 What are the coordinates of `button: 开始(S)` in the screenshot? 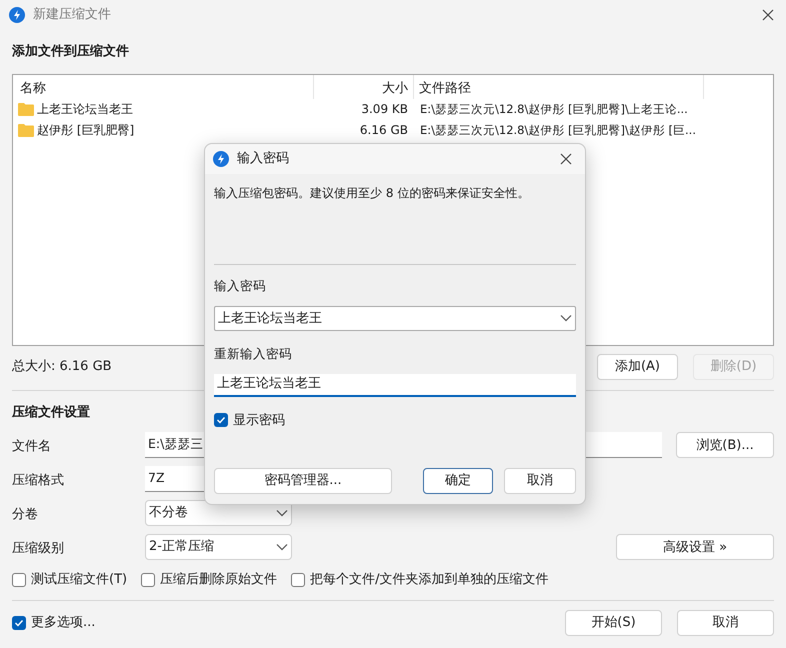 It's located at (613, 623).